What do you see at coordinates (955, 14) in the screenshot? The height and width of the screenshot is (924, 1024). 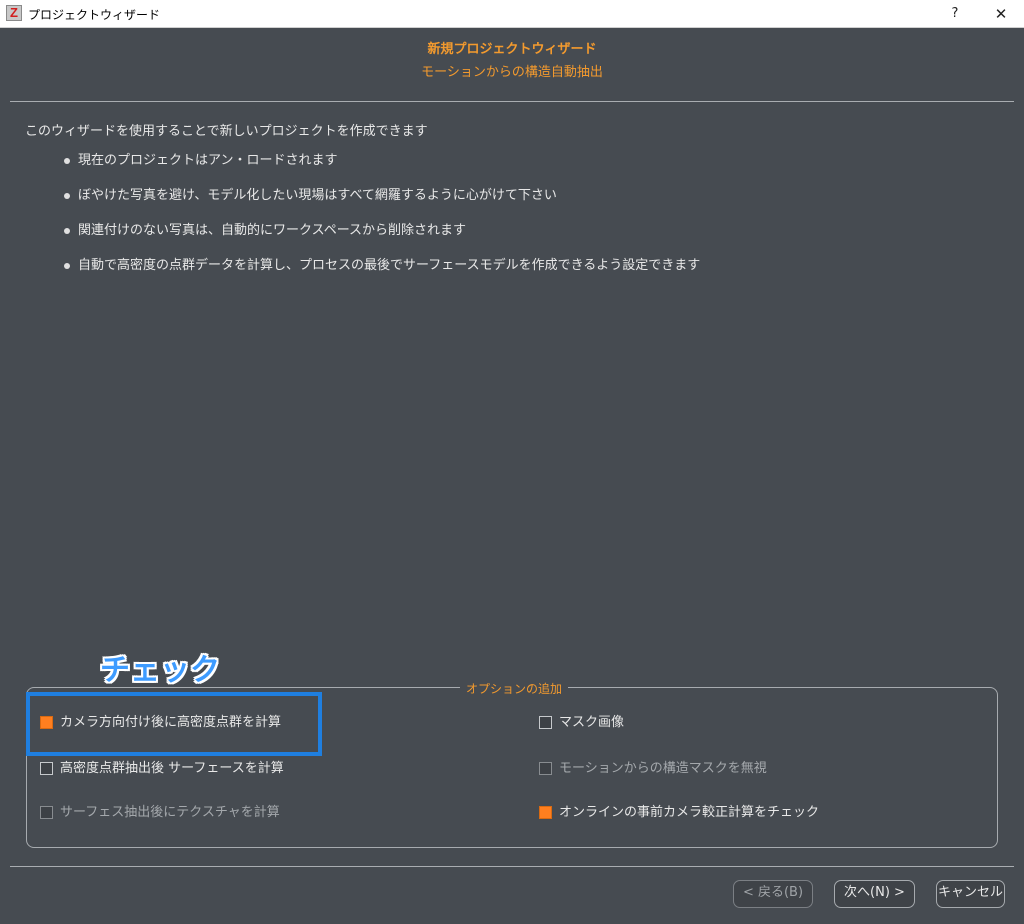 I see `help-button: ?` at bounding box center [955, 14].